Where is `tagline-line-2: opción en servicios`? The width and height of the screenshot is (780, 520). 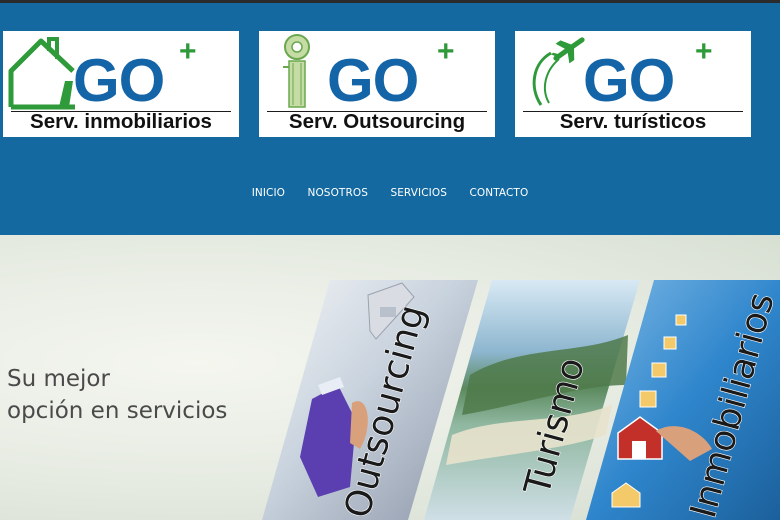
tagline-line-2: opción en servicios is located at coordinates (117, 411).